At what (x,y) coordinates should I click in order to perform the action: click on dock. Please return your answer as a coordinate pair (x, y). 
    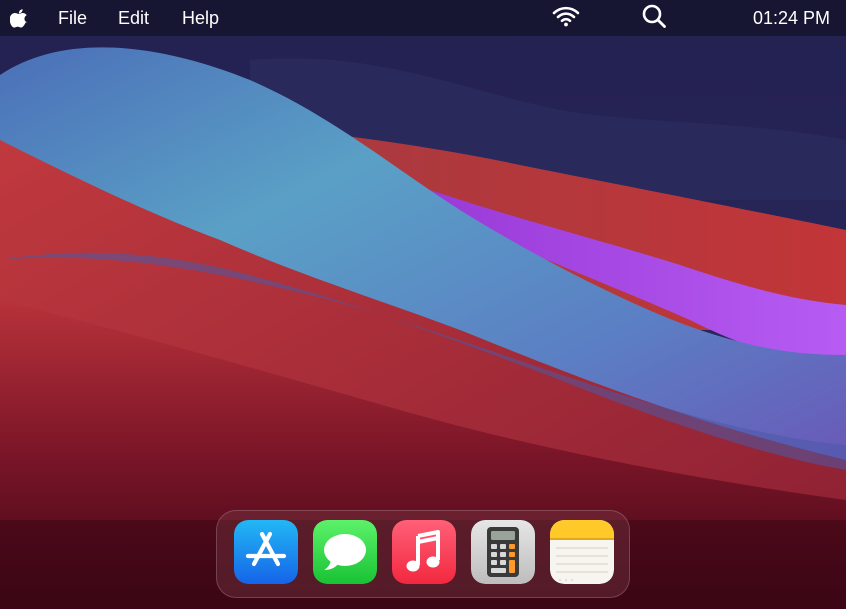
    Looking at the image, I should click on (423, 554).